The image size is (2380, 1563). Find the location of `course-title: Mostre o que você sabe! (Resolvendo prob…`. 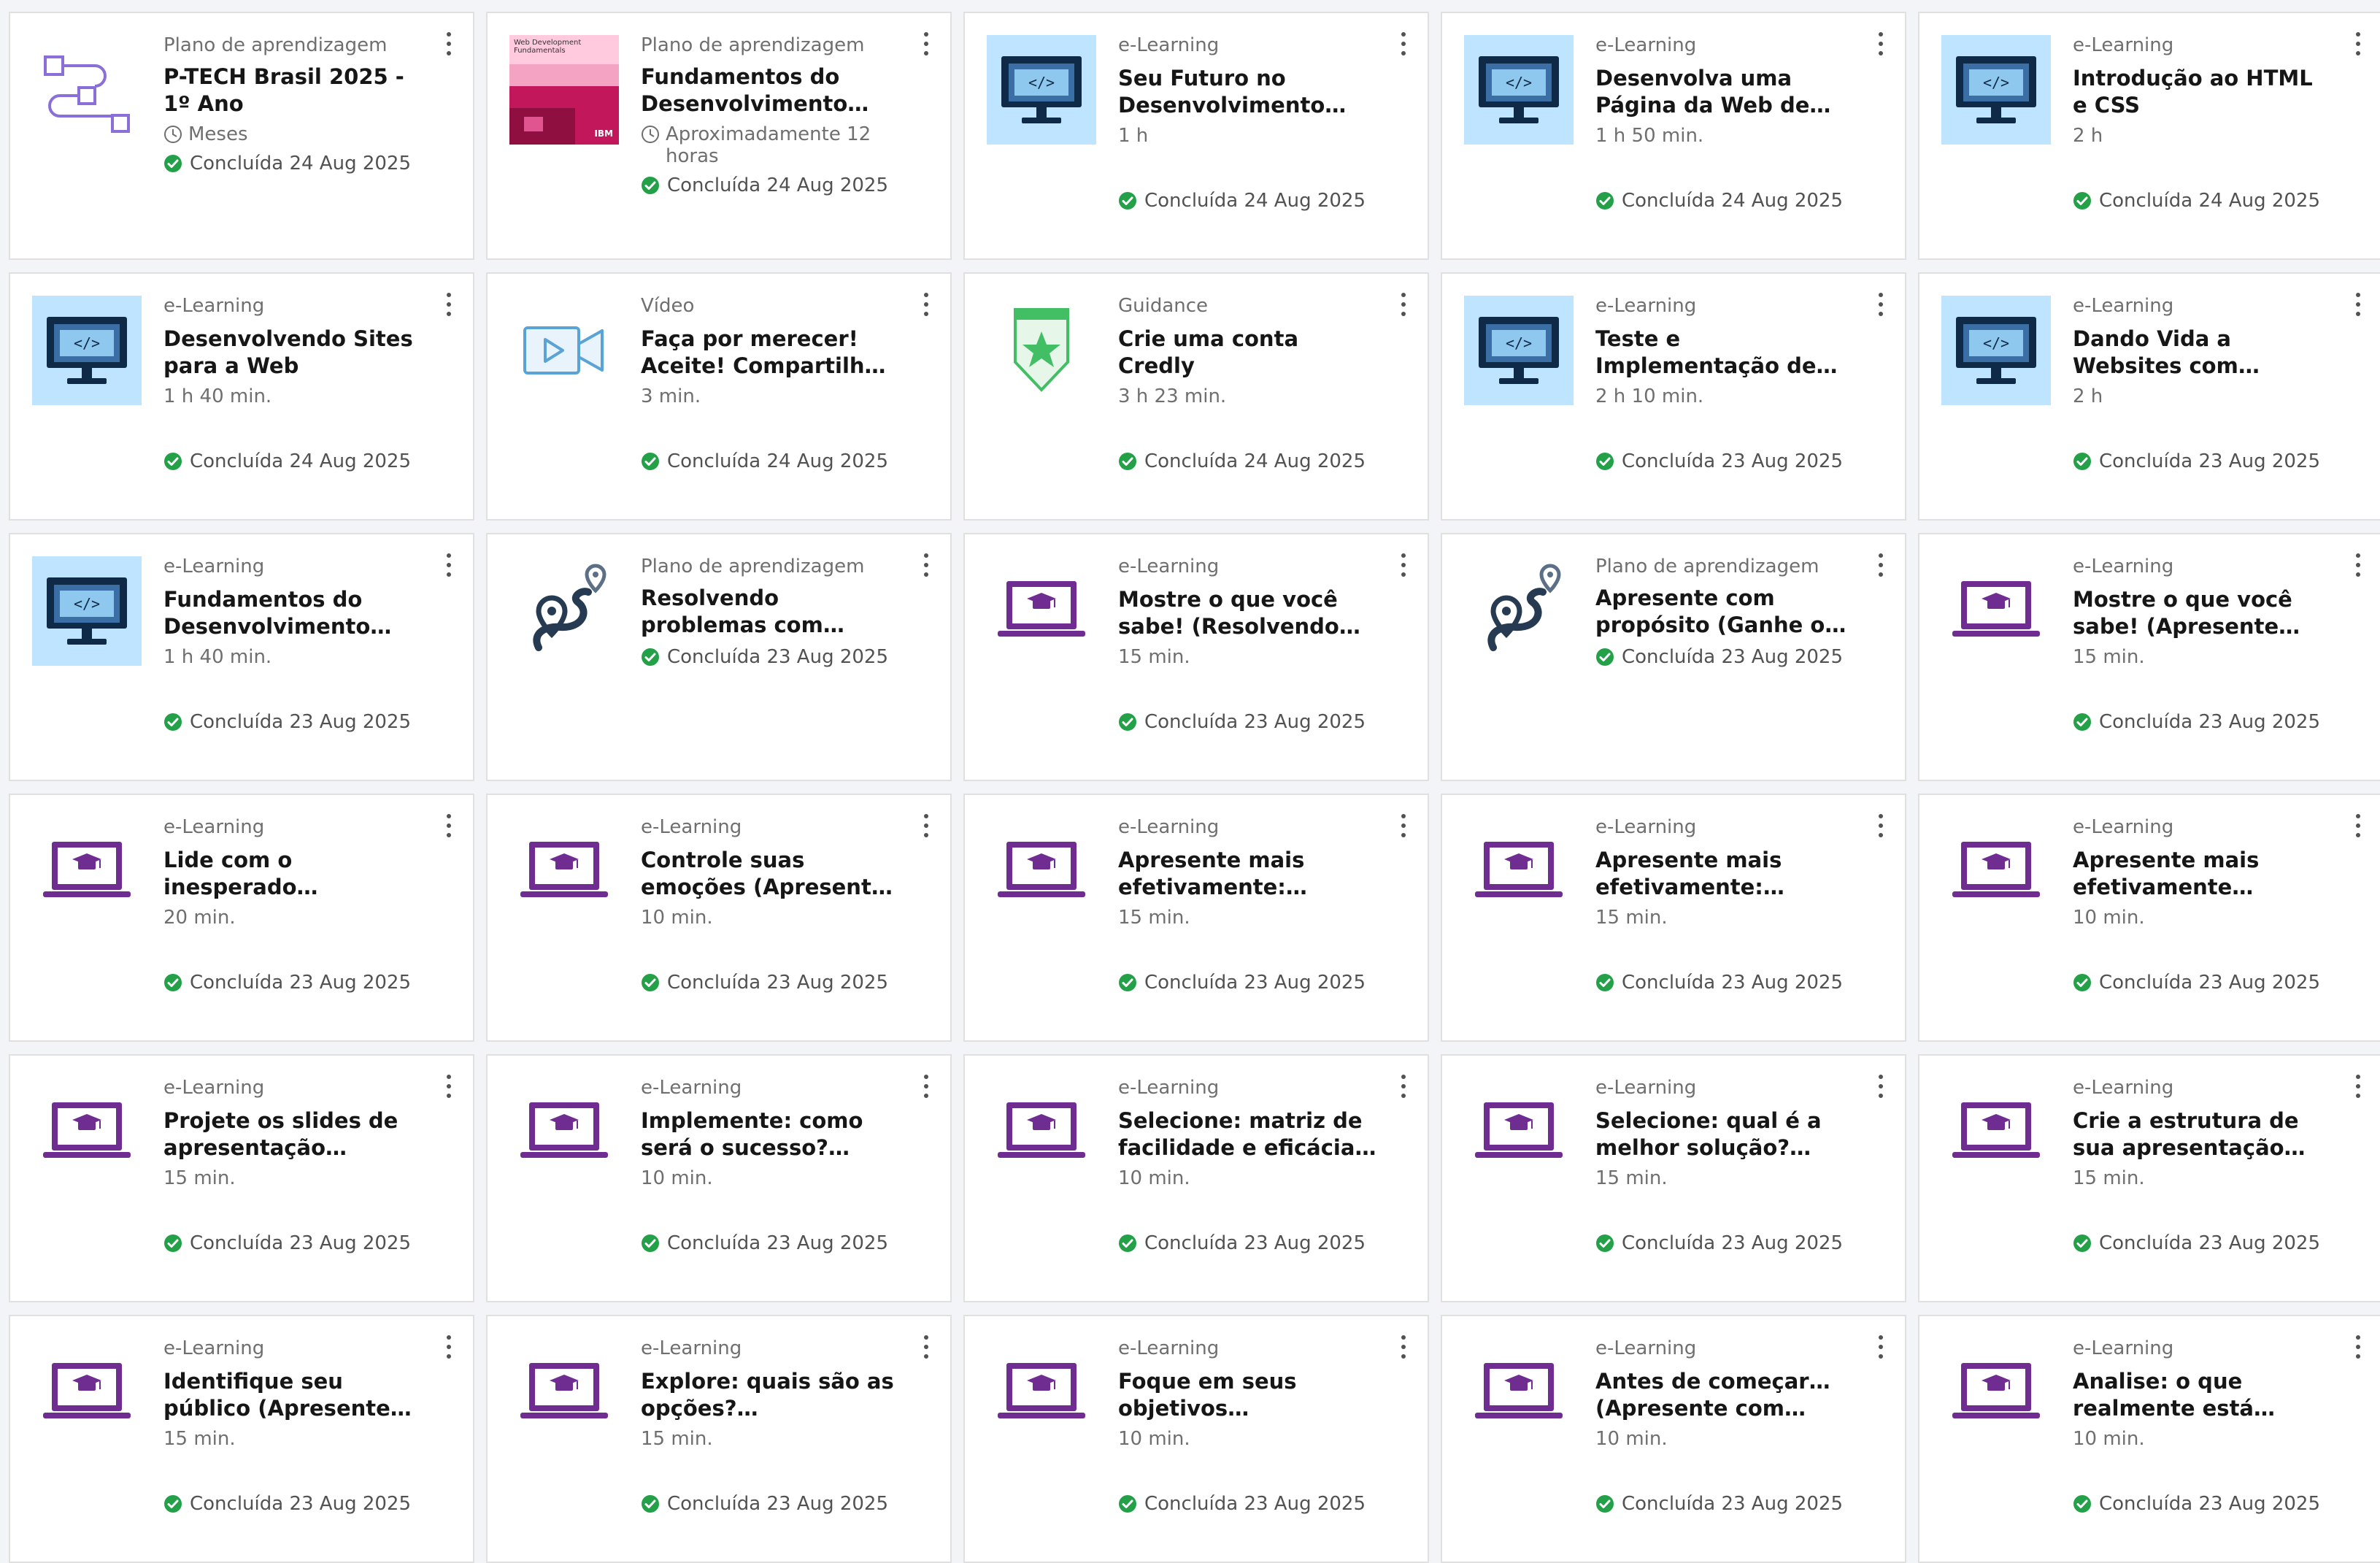

course-title: Mostre o que você sabe! (Resolvendo prob… is located at coordinates (1247, 613).